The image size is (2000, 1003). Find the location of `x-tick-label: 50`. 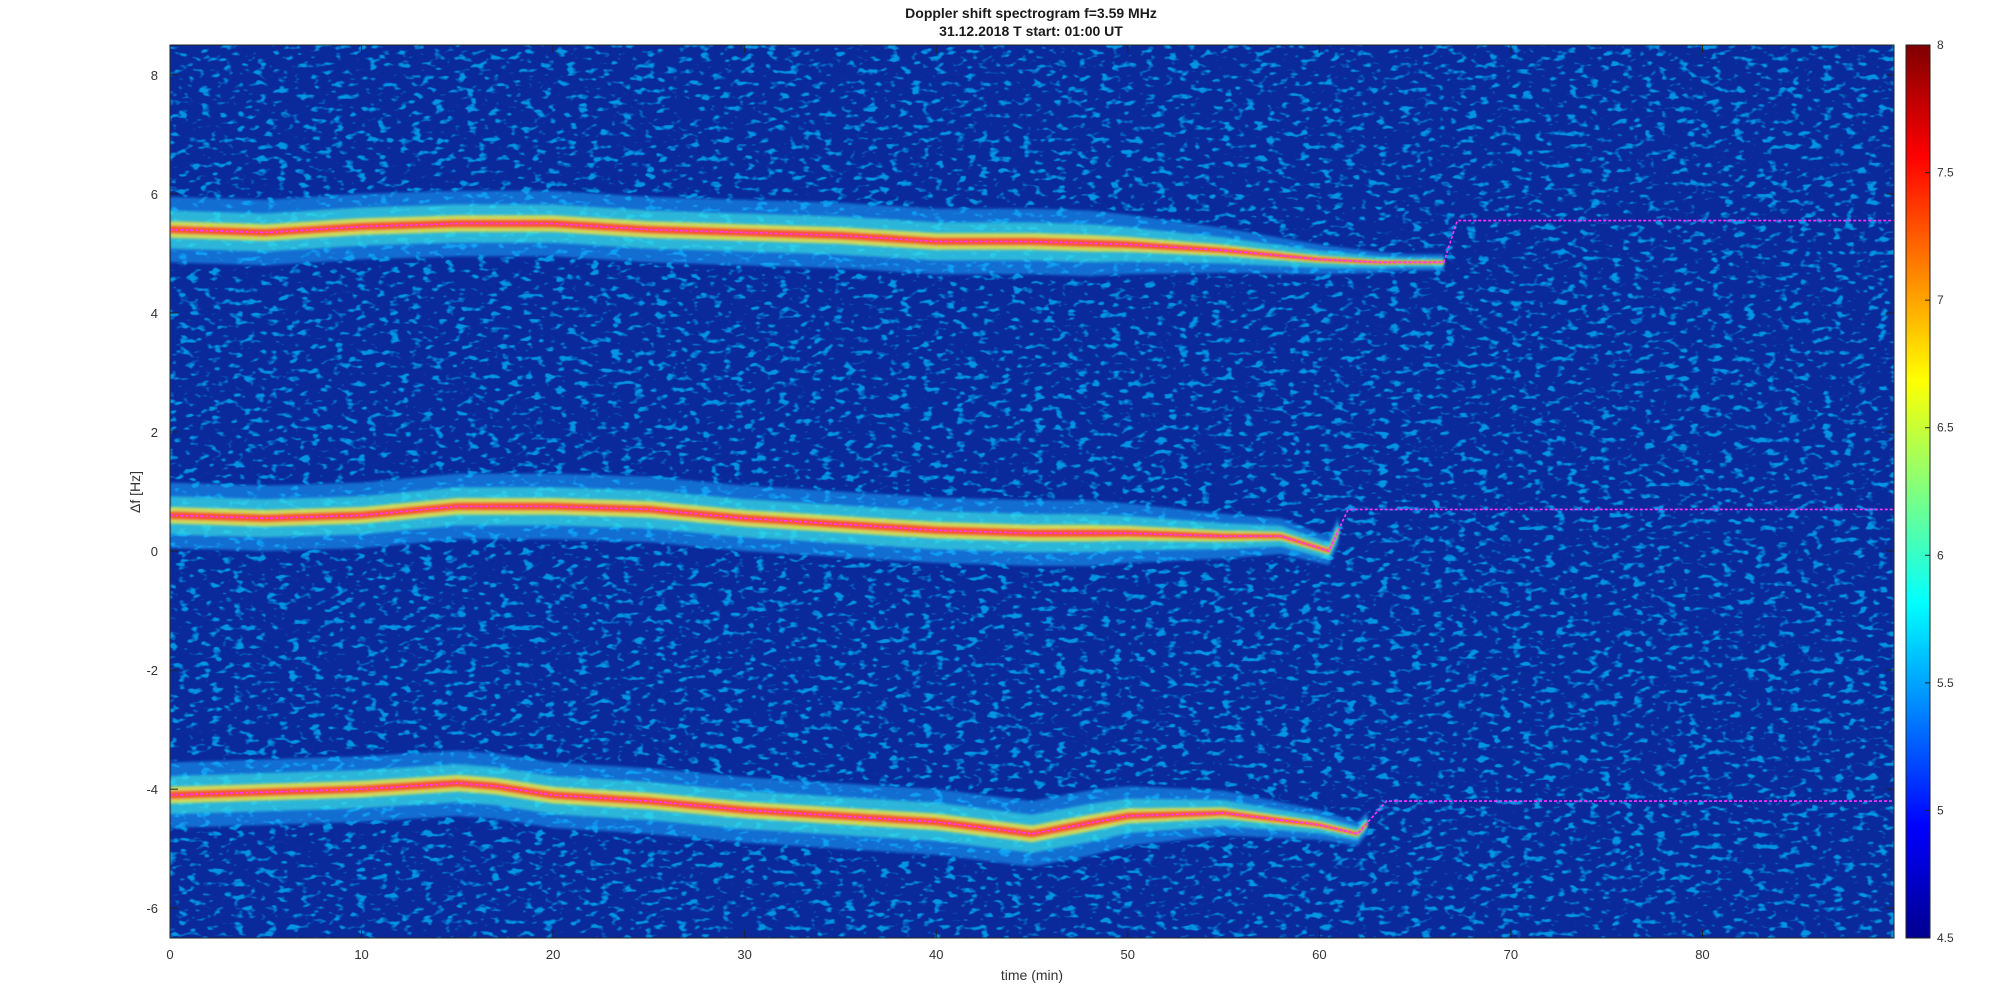

x-tick-label: 50 is located at coordinates (1128, 954).